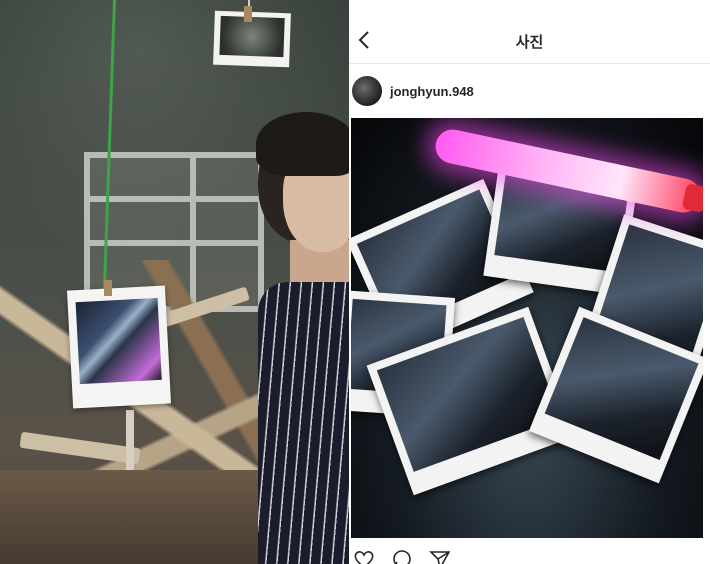 Image resolution: width=710 pixels, height=564 pixels. What do you see at coordinates (367, 91) in the screenshot?
I see `avatar` at bounding box center [367, 91].